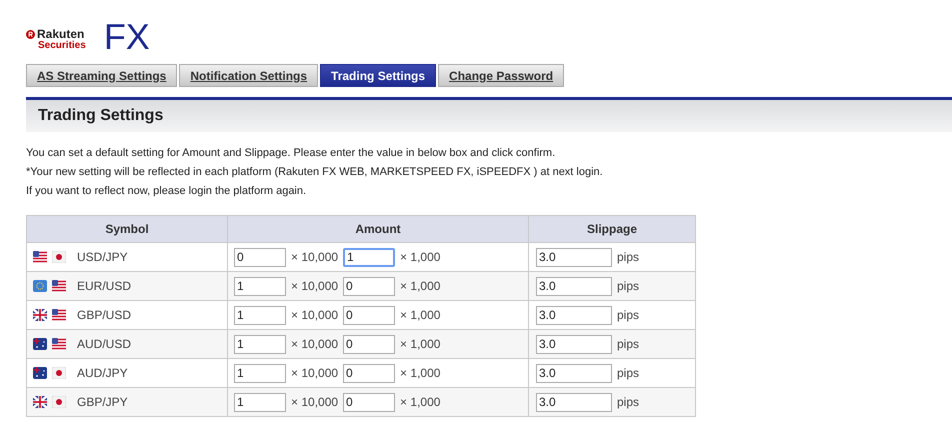 The width and height of the screenshot is (952, 430). What do you see at coordinates (167, 191) in the screenshot?
I see `intro-text: If you want to reflect now, please login the platform again.` at bounding box center [167, 191].